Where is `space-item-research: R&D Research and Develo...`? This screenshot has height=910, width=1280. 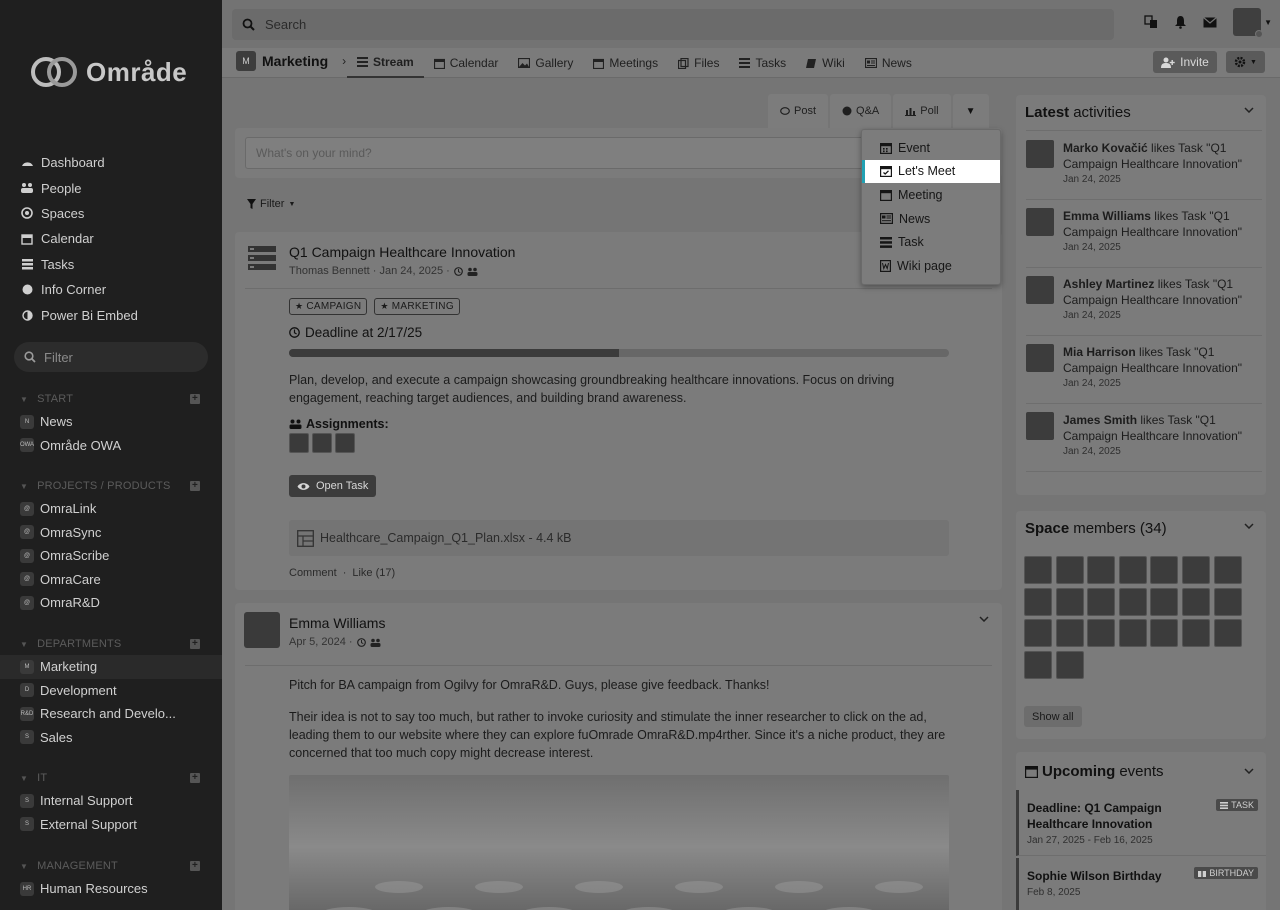 space-item-research: R&D Research and Develo... is located at coordinates (111, 714).